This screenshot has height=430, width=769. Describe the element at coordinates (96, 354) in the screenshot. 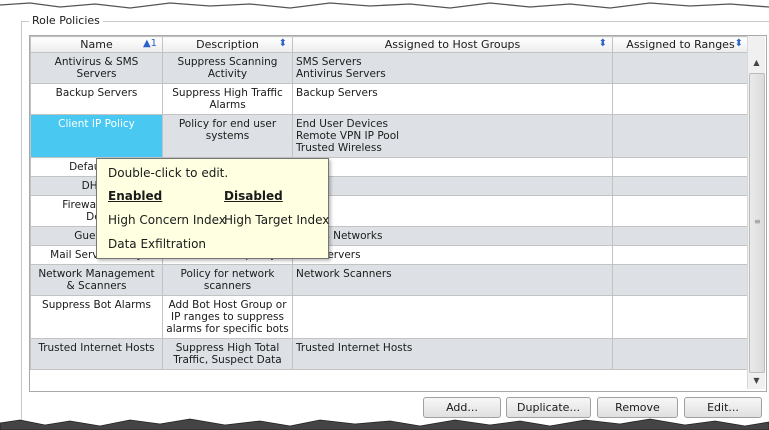

I see `name-cell: Trusted Internet Hosts` at that location.